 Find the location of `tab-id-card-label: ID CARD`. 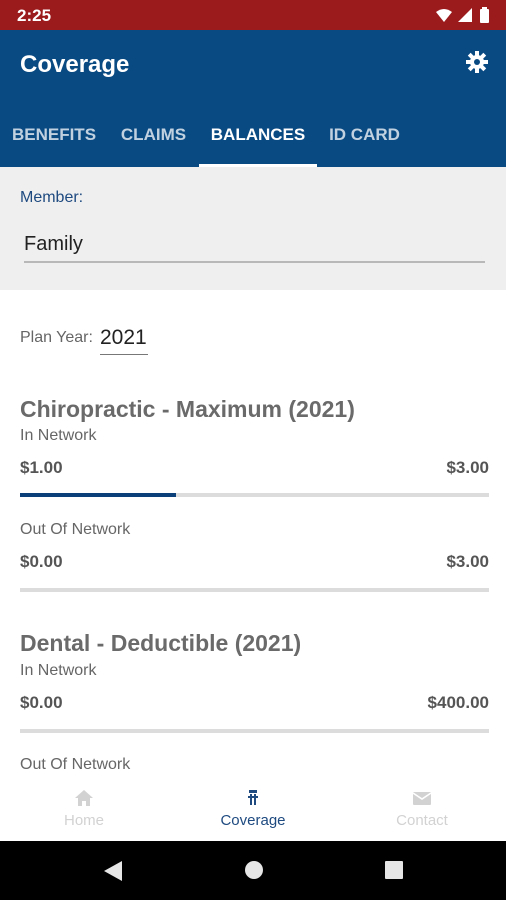

tab-id-card-label: ID CARD is located at coordinates (364, 134).